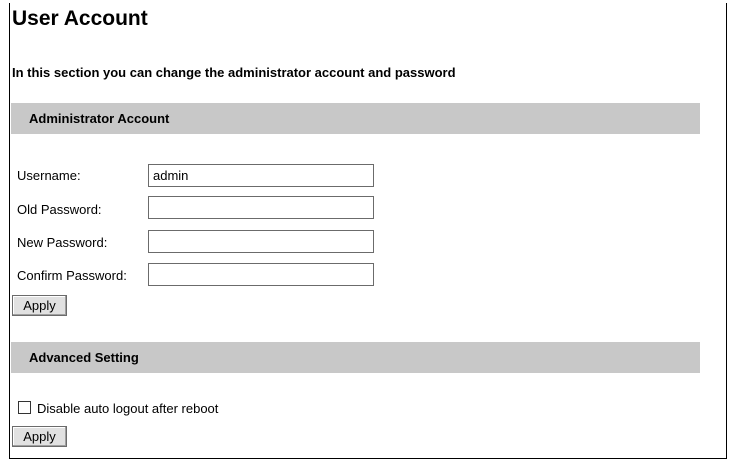 The width and height of the screenshot is (730, 464). I want to click on disable-auto-logout-checkbox, so click(24, 407).